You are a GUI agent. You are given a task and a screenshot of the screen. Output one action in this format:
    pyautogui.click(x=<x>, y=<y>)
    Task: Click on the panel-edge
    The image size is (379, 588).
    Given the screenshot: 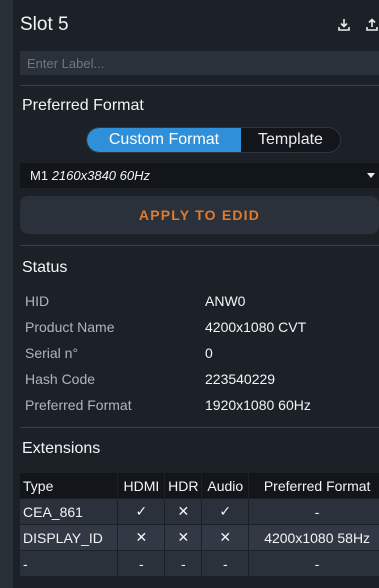 What is the action you would take?
    pyautogui.click(x=6, y=294)
    